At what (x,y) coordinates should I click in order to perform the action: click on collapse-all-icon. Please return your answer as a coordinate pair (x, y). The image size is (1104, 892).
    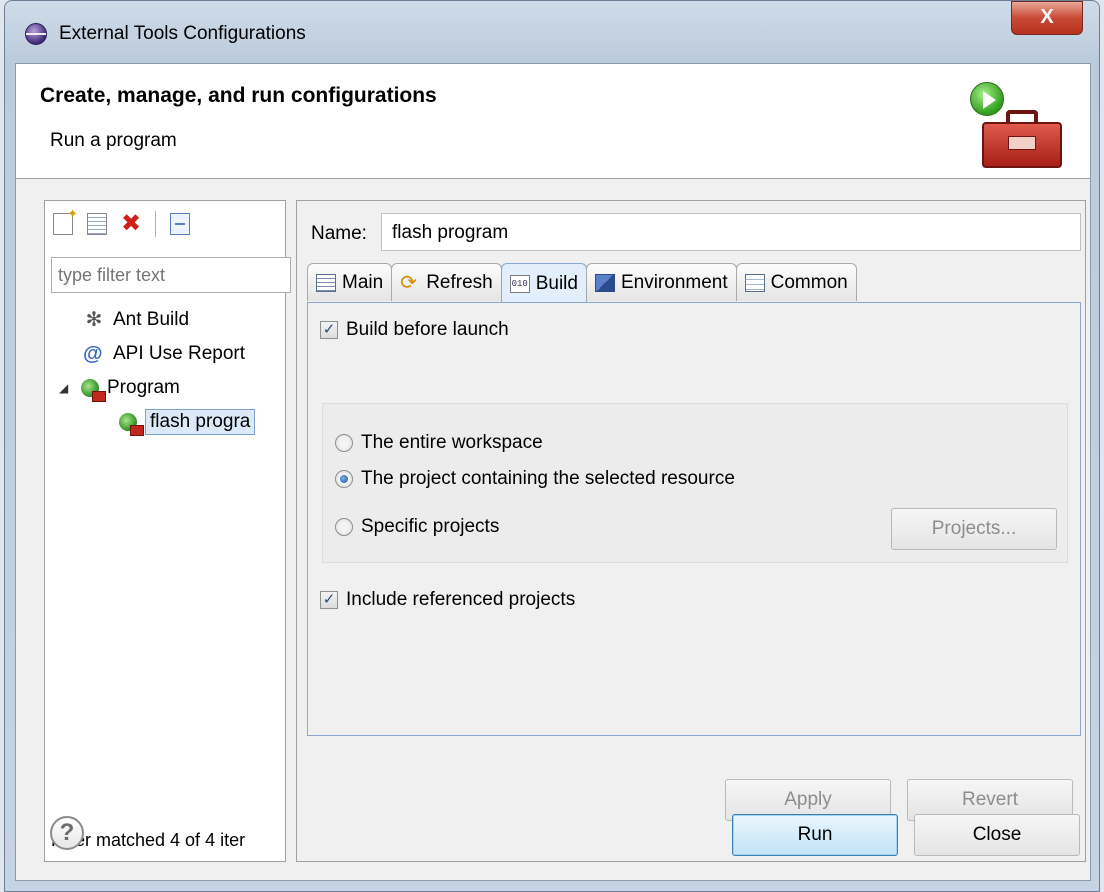
    Looking at the image, I should click on (180, 224).